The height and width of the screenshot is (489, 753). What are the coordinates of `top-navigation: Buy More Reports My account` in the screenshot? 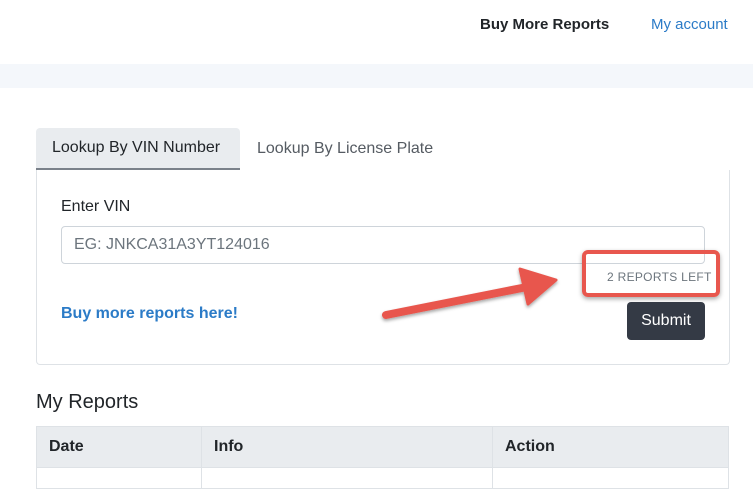 It's located at (376, 32).